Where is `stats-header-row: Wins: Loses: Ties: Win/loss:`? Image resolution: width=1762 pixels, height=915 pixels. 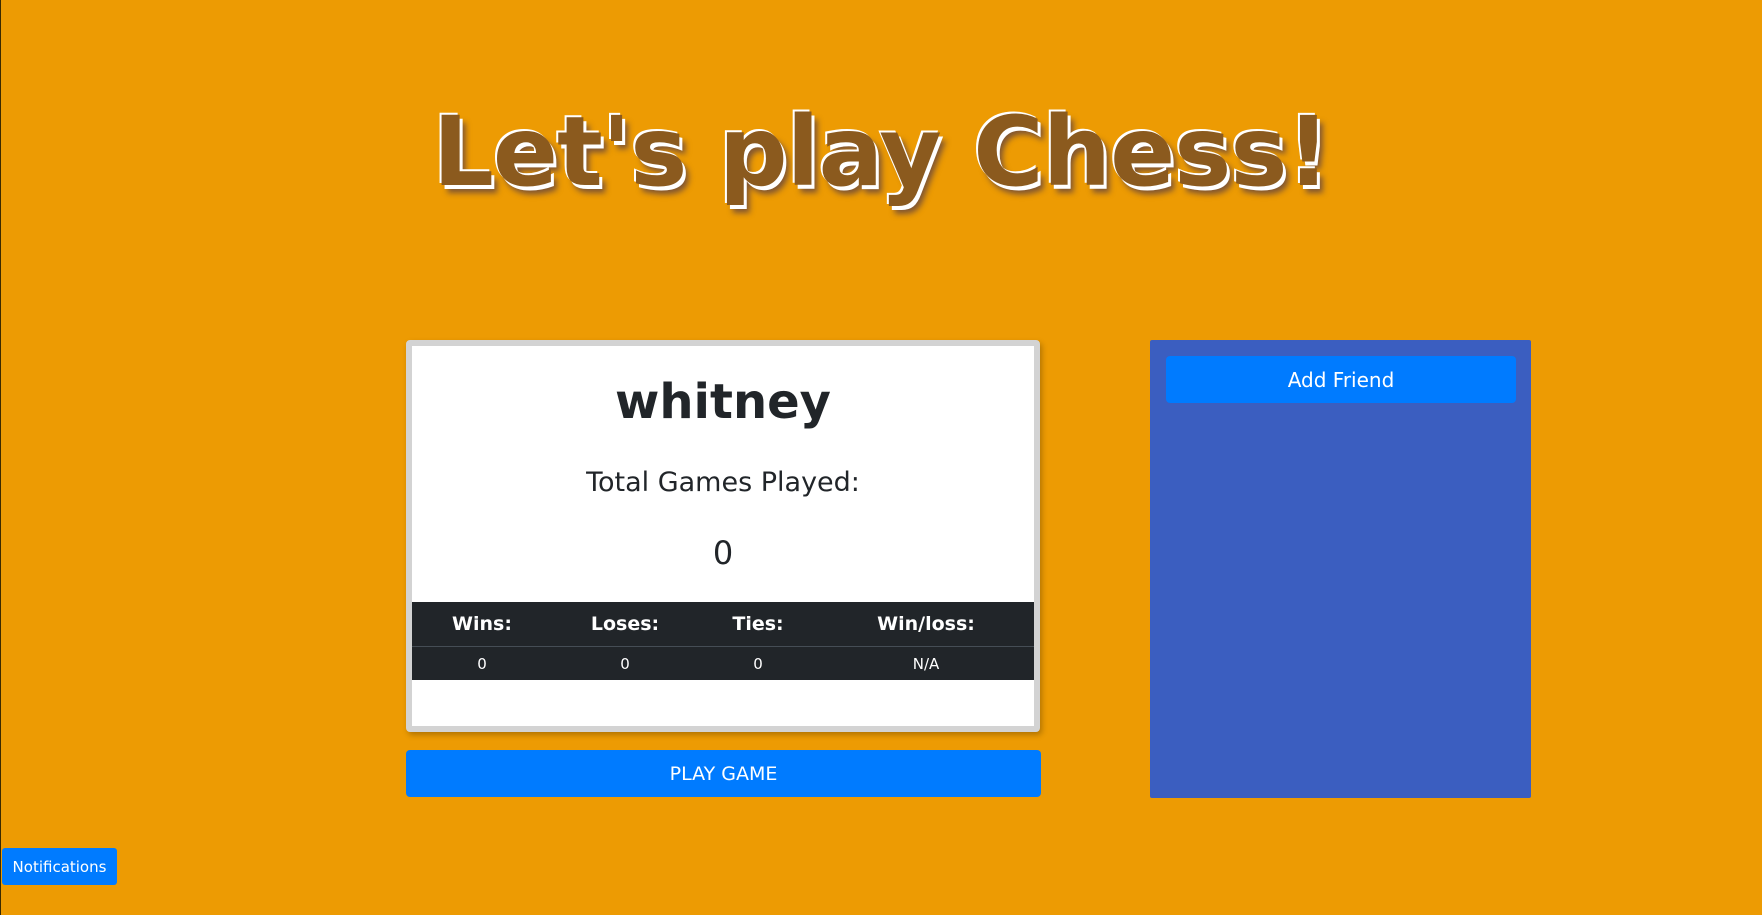 stats-header-row: Wins: Loses: Ties: Win/loss: is located at coordinates (723, 624).